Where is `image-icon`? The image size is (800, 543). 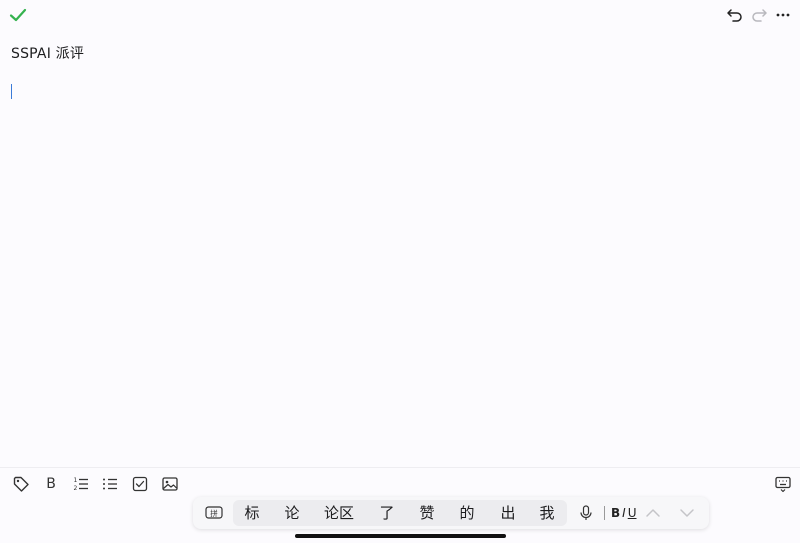
image-icon is located at coordinates (170, 484).